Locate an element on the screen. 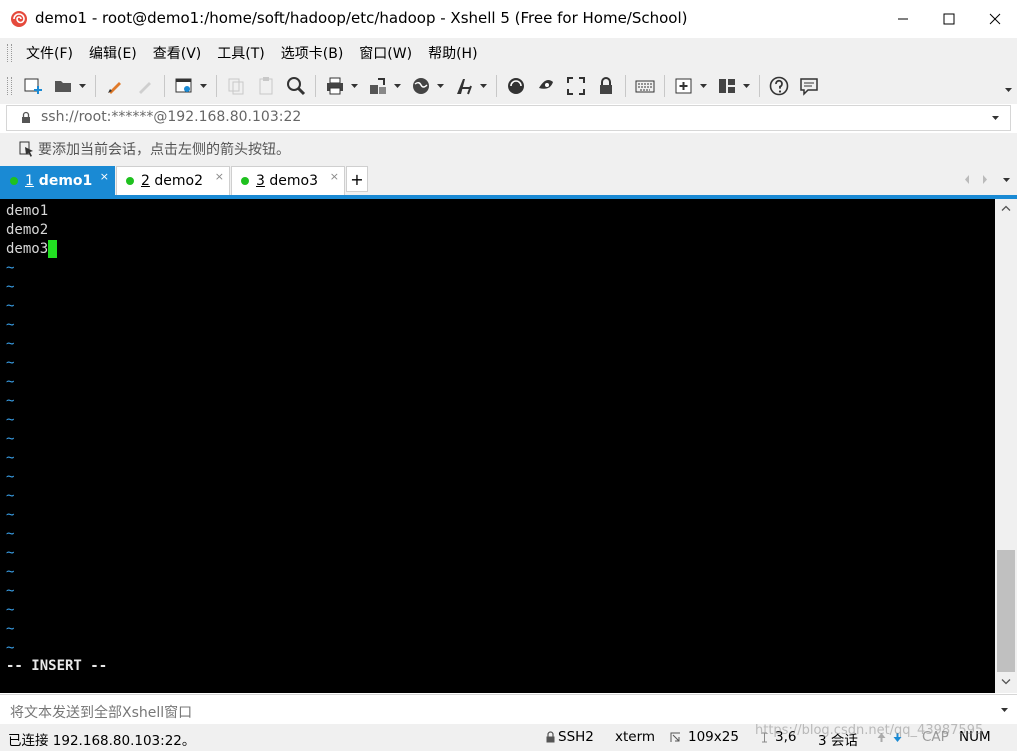  address-input: ssh://root:******@192.168.80.103:22 is located at coordinates (171, 117).